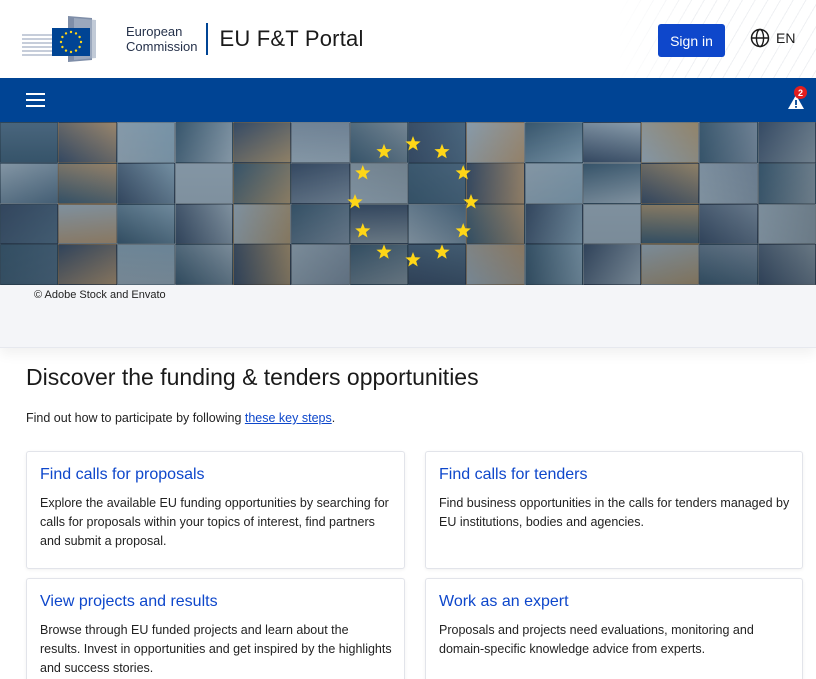 The height and width of the screenshot is (679, 816). What do you see at coordinates (100, 295) in the screenshot?
I see `image-credit: © Adobe Stock and Envato` at bounding box center [100, 295].